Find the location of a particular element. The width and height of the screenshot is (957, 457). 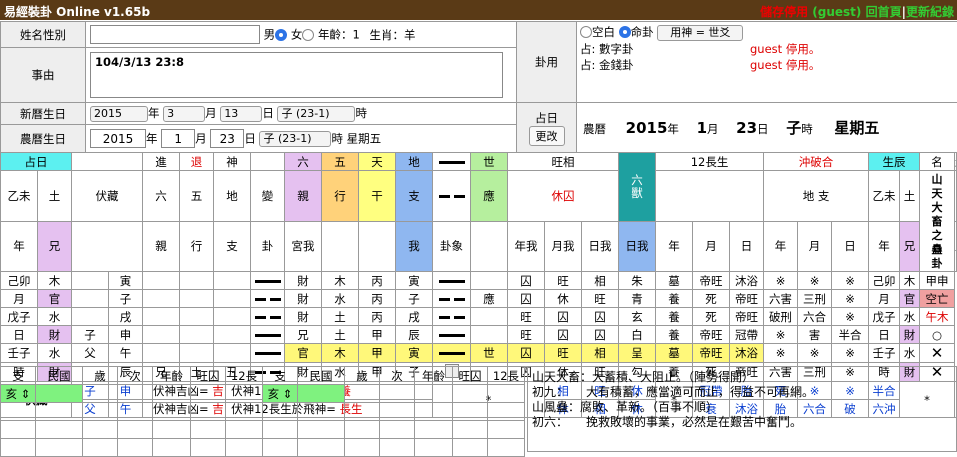

name-input is located at coordinates (175, 34).